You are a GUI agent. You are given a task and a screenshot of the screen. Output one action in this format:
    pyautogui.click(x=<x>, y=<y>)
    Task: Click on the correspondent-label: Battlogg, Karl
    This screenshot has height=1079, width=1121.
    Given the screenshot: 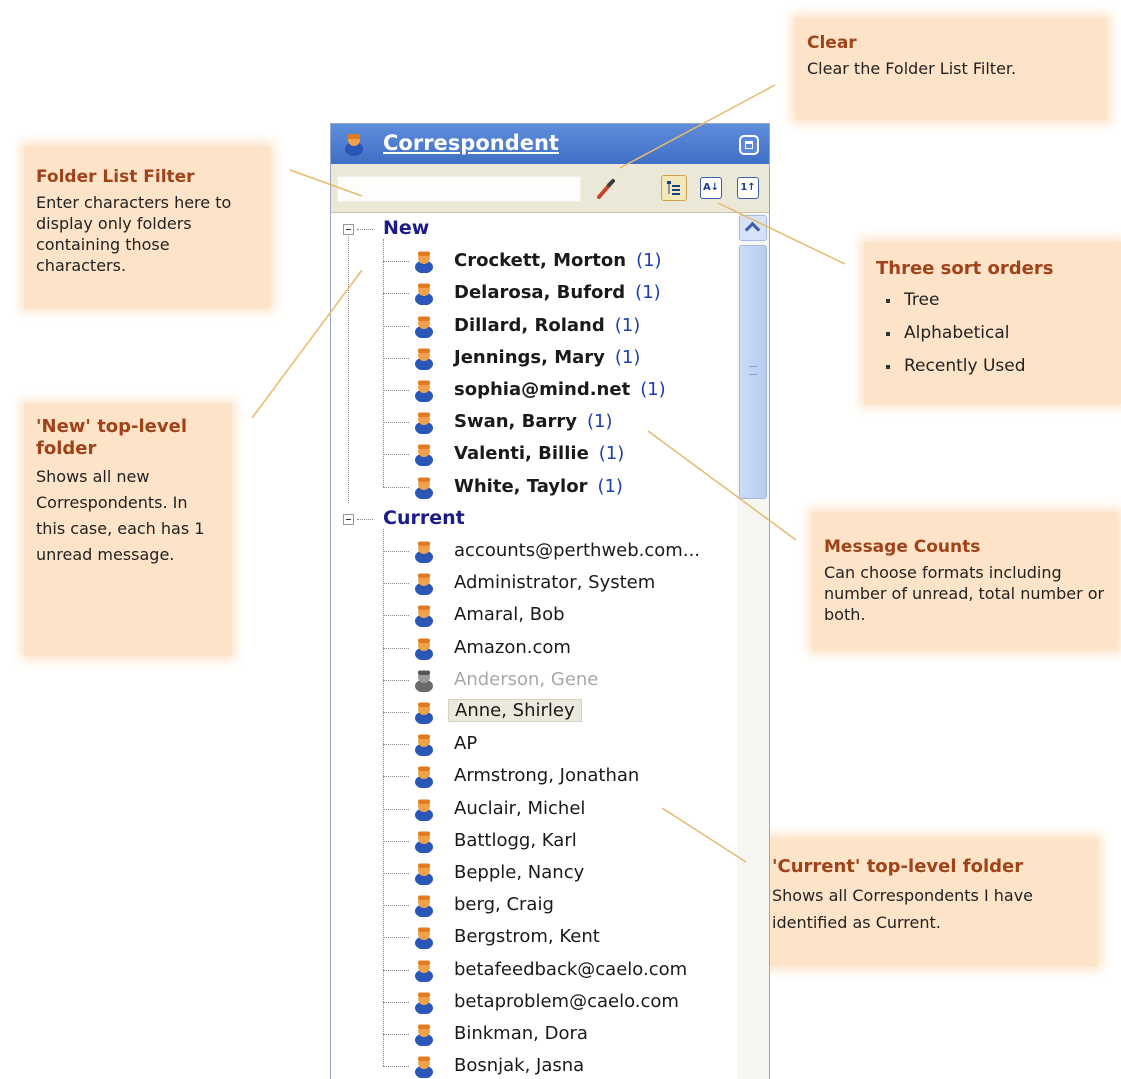 What is the action you would take?
    pyautogui.click(x=515, y=840)
    